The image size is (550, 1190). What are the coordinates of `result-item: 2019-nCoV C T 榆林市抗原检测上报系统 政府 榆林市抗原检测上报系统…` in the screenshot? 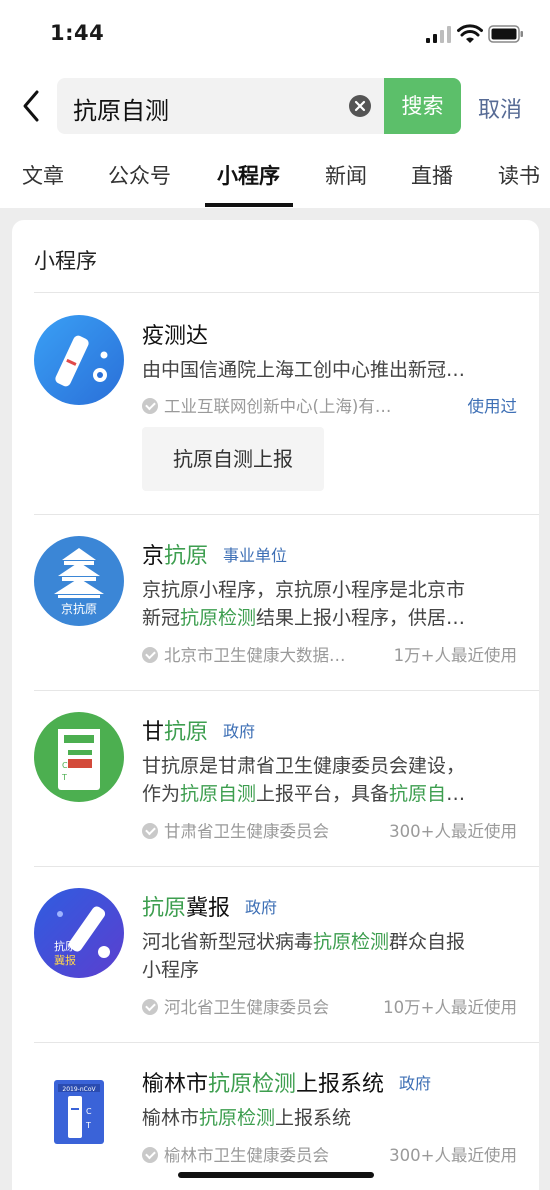 It's located at (275, 1116).